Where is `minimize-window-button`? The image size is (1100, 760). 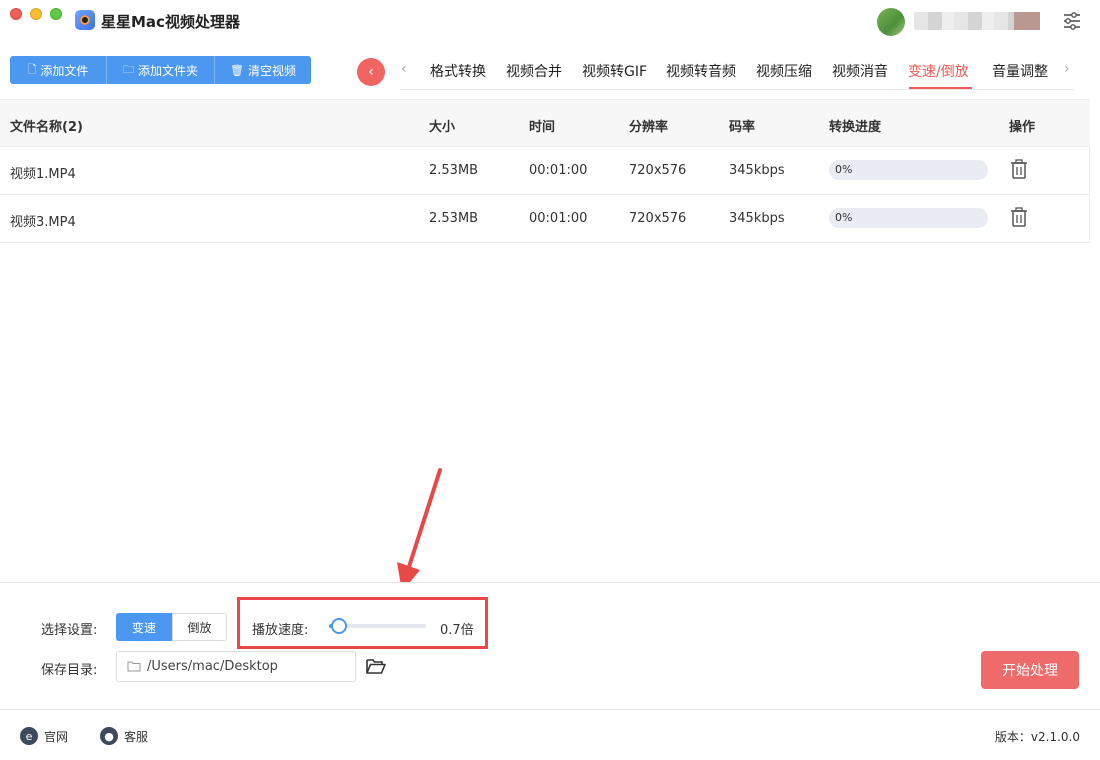
minimize-window-button is located at coordinates (36, 14).